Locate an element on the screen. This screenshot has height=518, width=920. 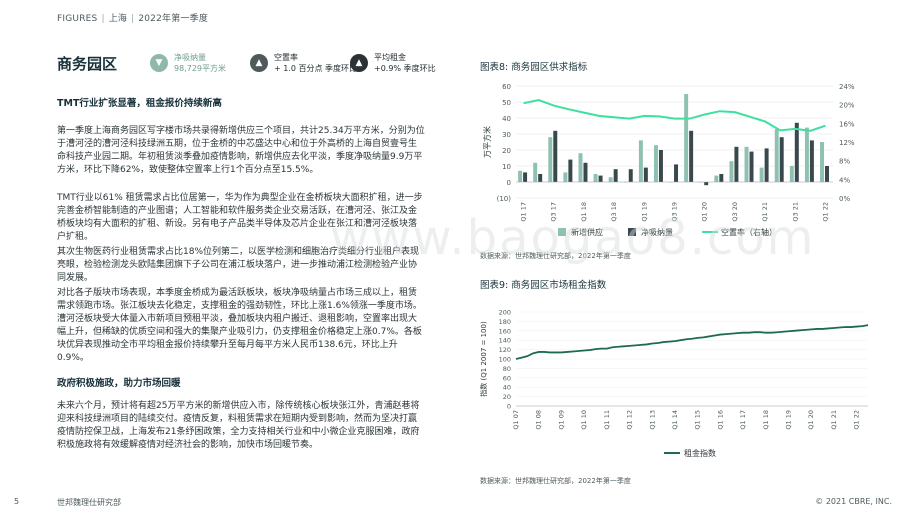
x-tick-label: Q1 19 is located at coordinates (644, 212).